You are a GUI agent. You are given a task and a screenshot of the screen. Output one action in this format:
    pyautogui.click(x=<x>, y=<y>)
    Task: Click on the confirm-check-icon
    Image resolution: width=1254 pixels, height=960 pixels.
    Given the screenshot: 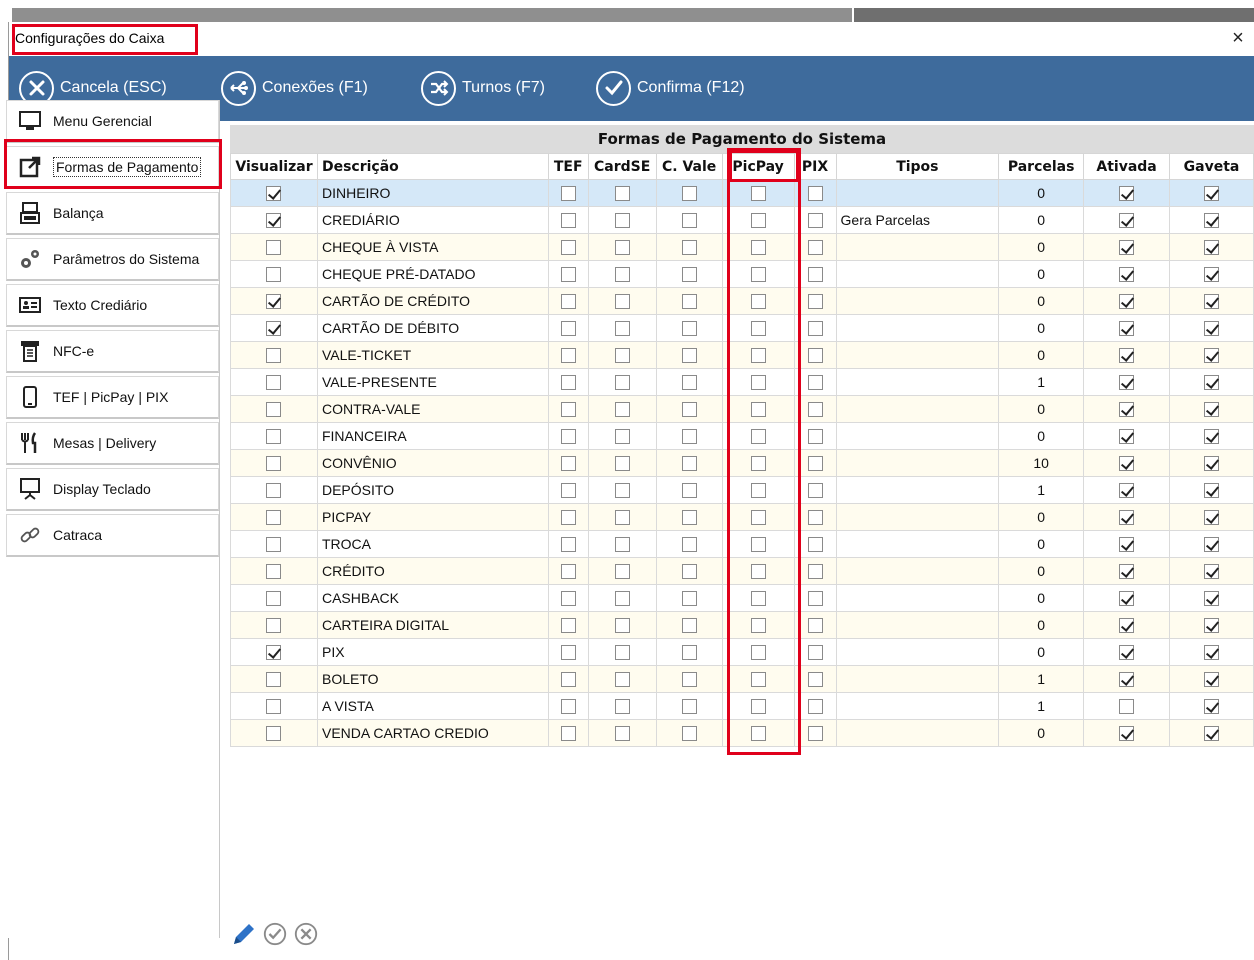 What is the action you would take?
    pyautogui.click(x=275, y=934)
    